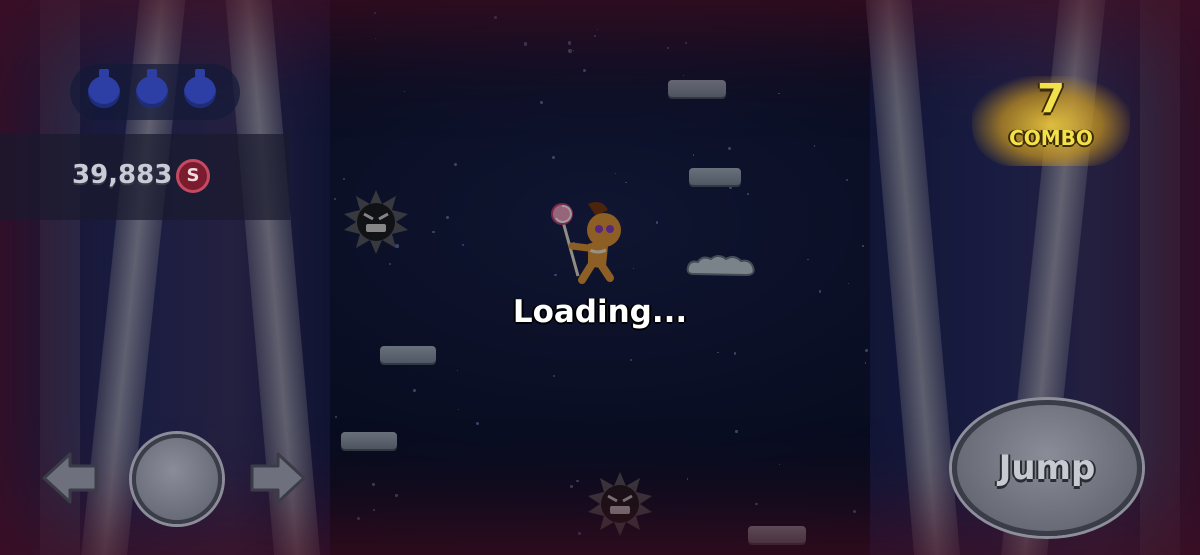 The width and height of the screenshot is (1200, 555). Describe the element at coordinates (70, 478) in the screenshot. I see `arrow-left-icon` at that location.